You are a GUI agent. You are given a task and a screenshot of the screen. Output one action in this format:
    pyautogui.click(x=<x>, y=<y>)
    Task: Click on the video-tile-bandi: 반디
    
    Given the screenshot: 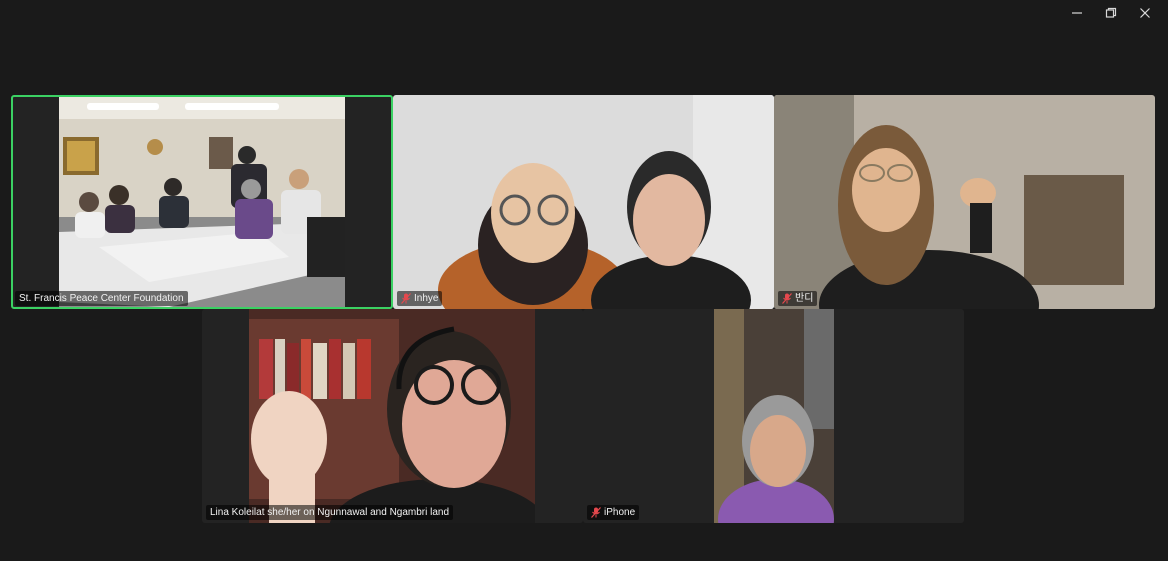 What is the action you would take?
    pyautogui.click(x=964, y=202)
    